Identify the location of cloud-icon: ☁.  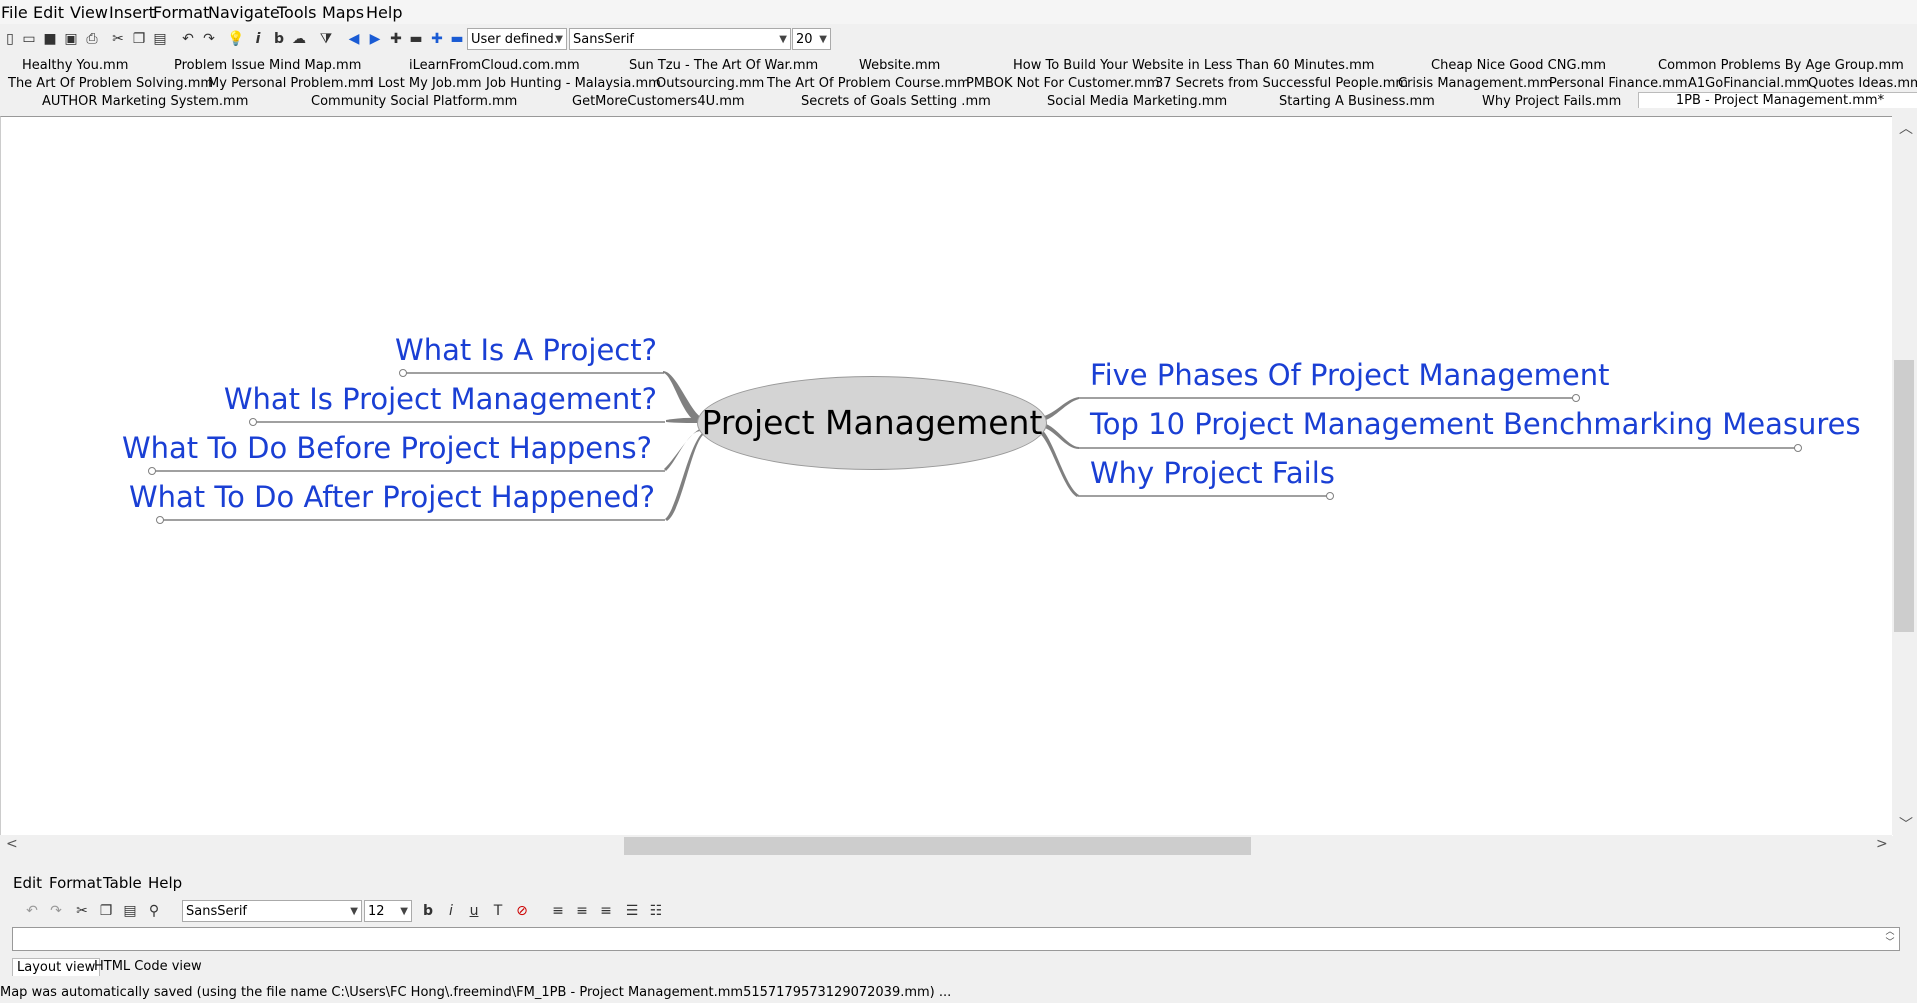
(299, 39).